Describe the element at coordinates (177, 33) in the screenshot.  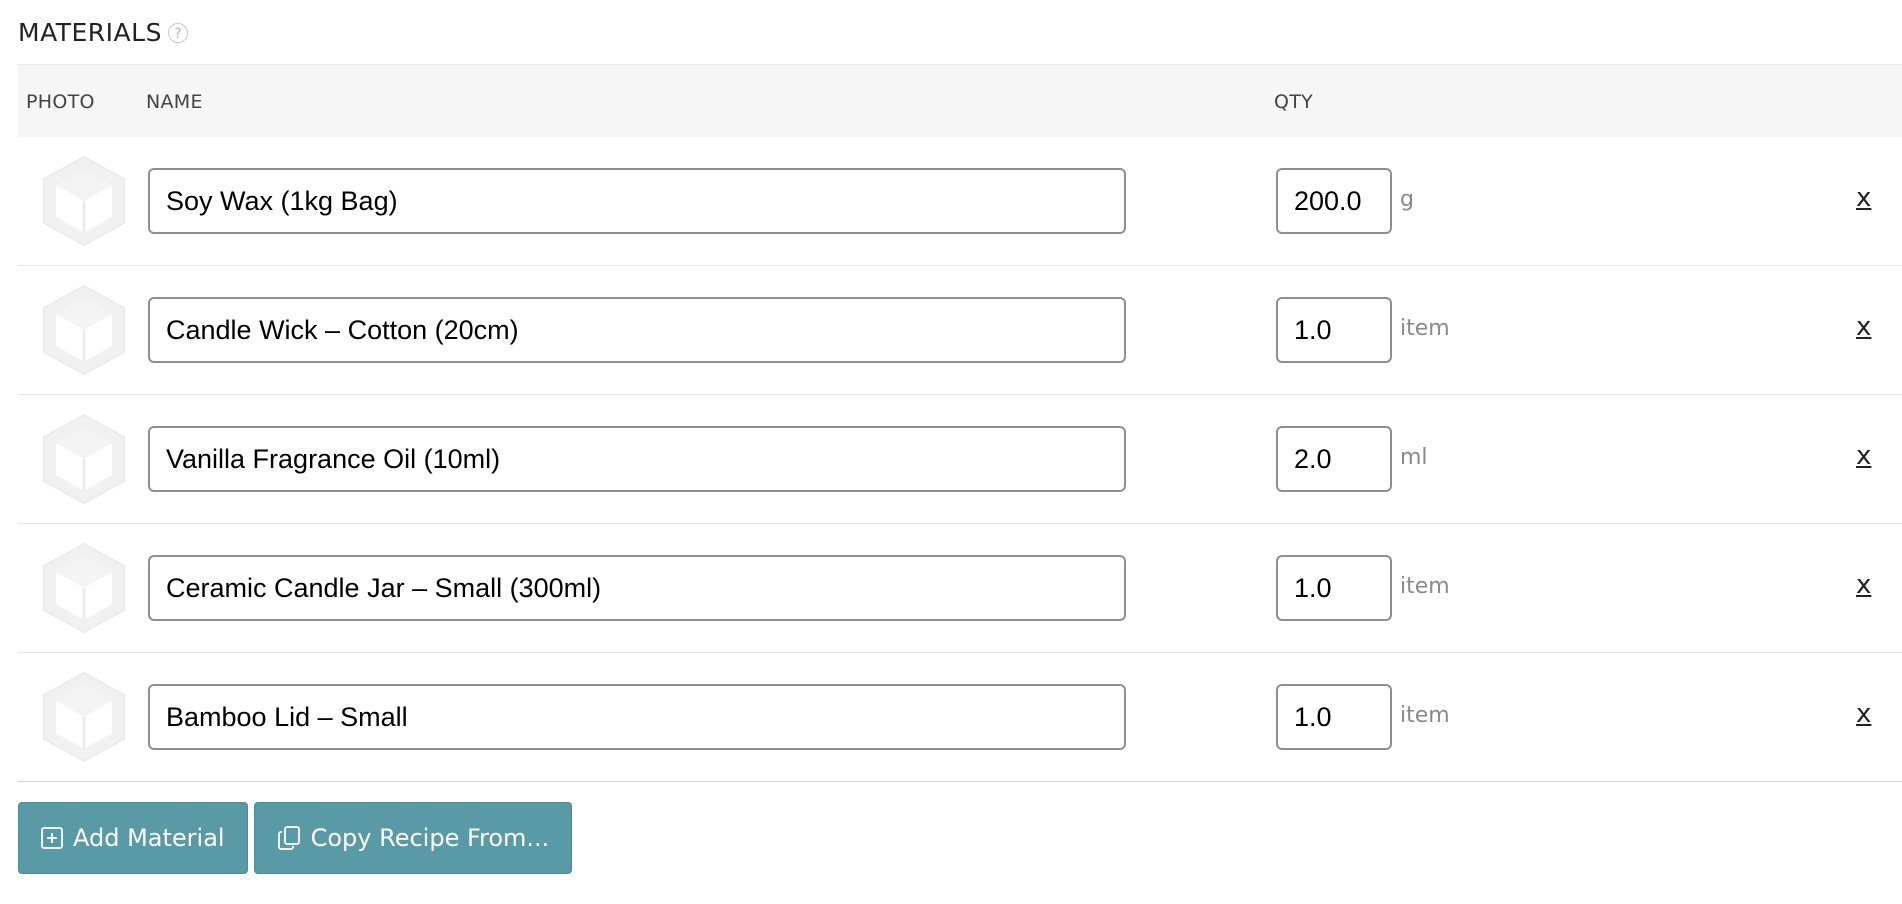
I see `help-circle-icon: ?` at that location.